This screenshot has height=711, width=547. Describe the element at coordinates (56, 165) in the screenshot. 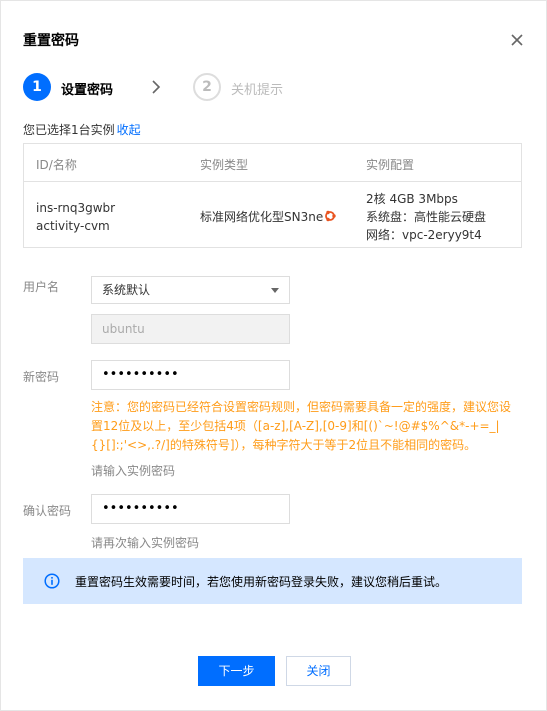

I see `column-header-id: ID/名称` at that location.